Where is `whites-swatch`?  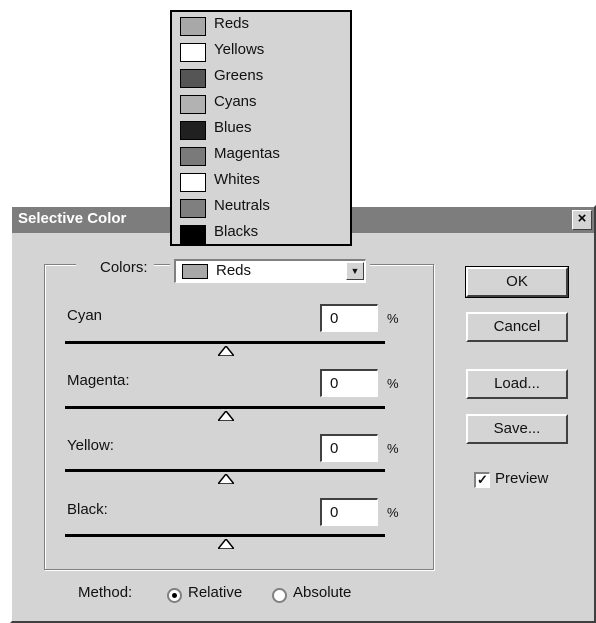
whites-swatch is located at coordinates (193, 182).